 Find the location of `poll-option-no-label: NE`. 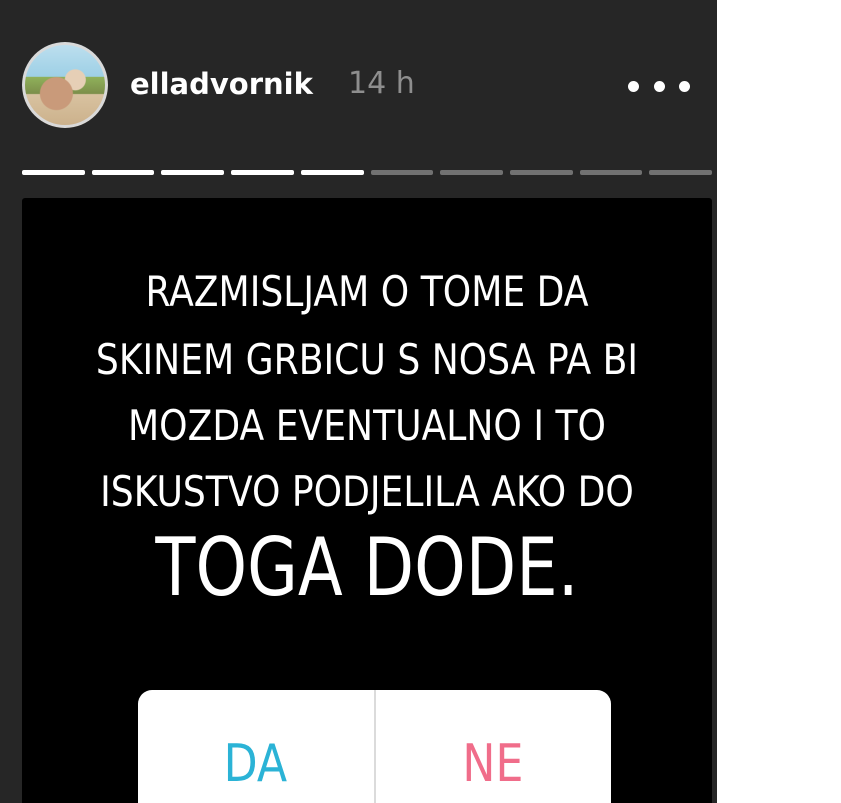

poll-option-no-label: NE is located at coordinates (493, 764).